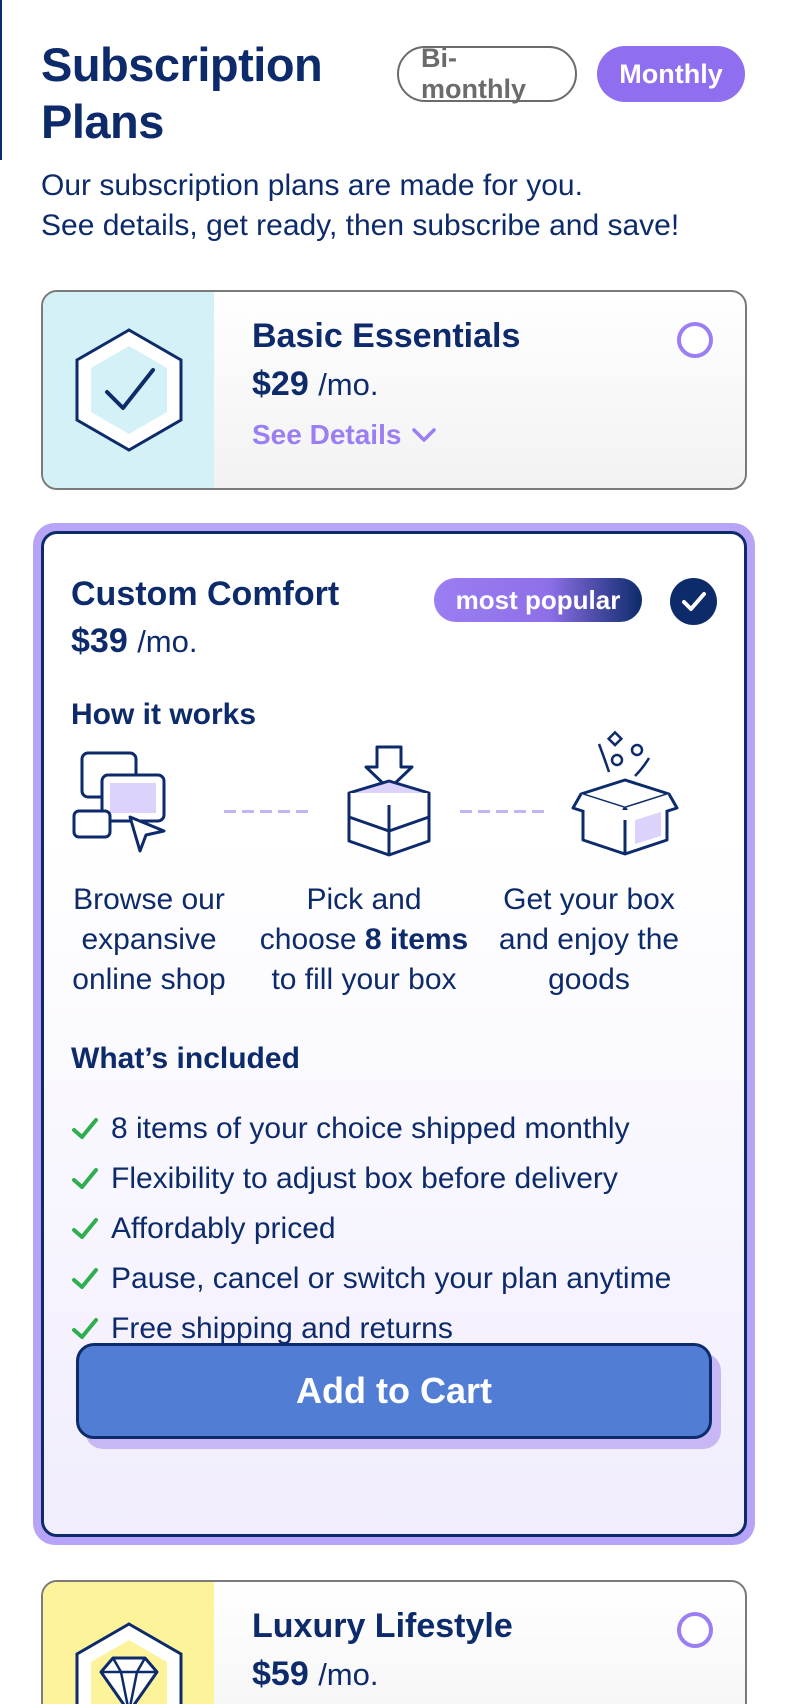 The height and width of the screenshot is (1704, 786). I want to click on plan-radio-luxury, so click(695, 1630).